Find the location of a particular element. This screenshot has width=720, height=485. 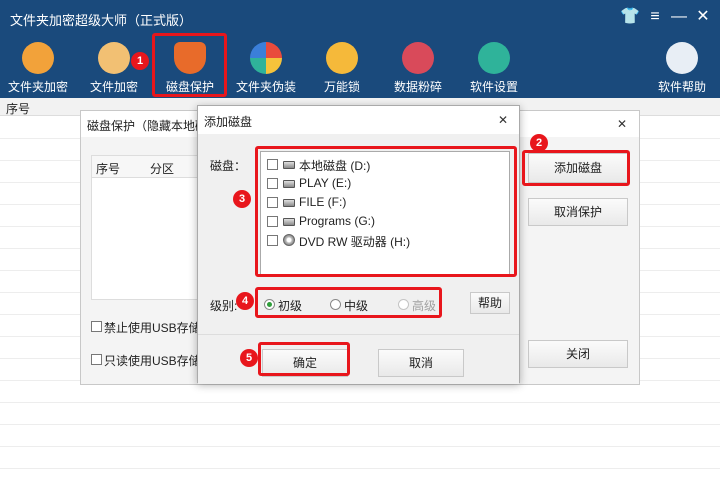

highlight-add-disk is located at coordinates (576, 168).